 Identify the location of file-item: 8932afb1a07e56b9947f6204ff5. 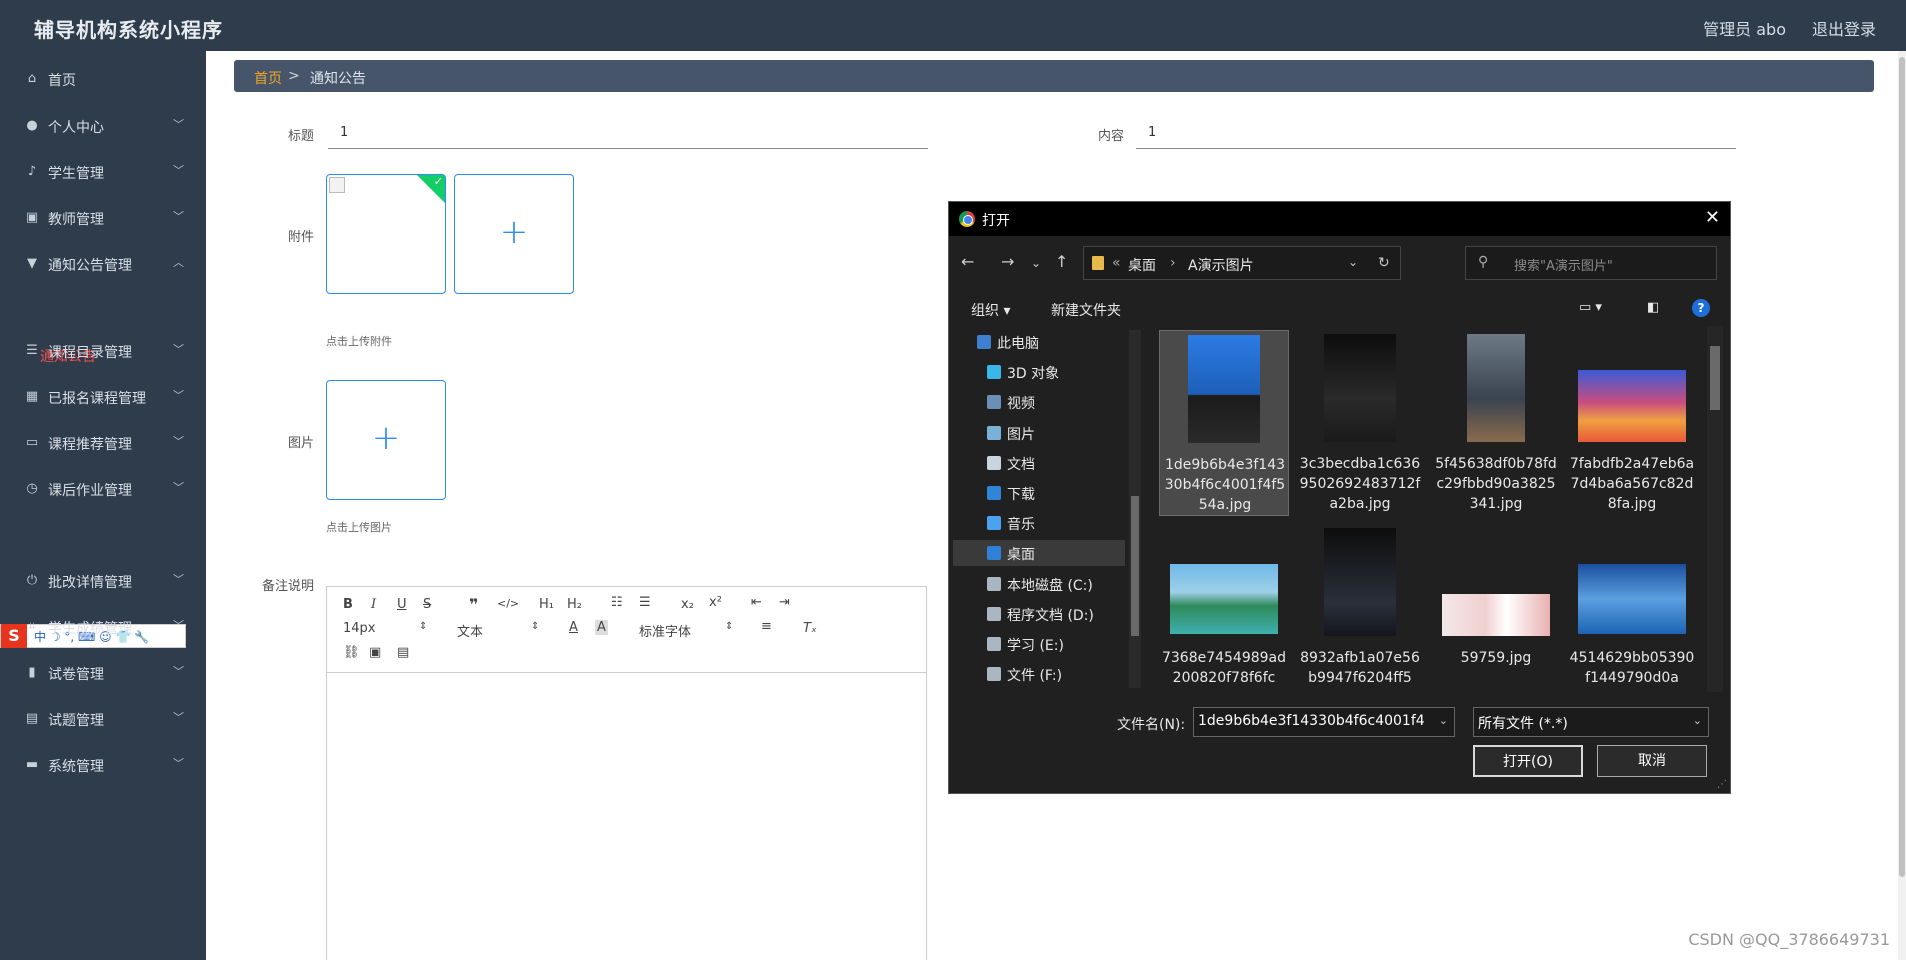
(1360, 608).